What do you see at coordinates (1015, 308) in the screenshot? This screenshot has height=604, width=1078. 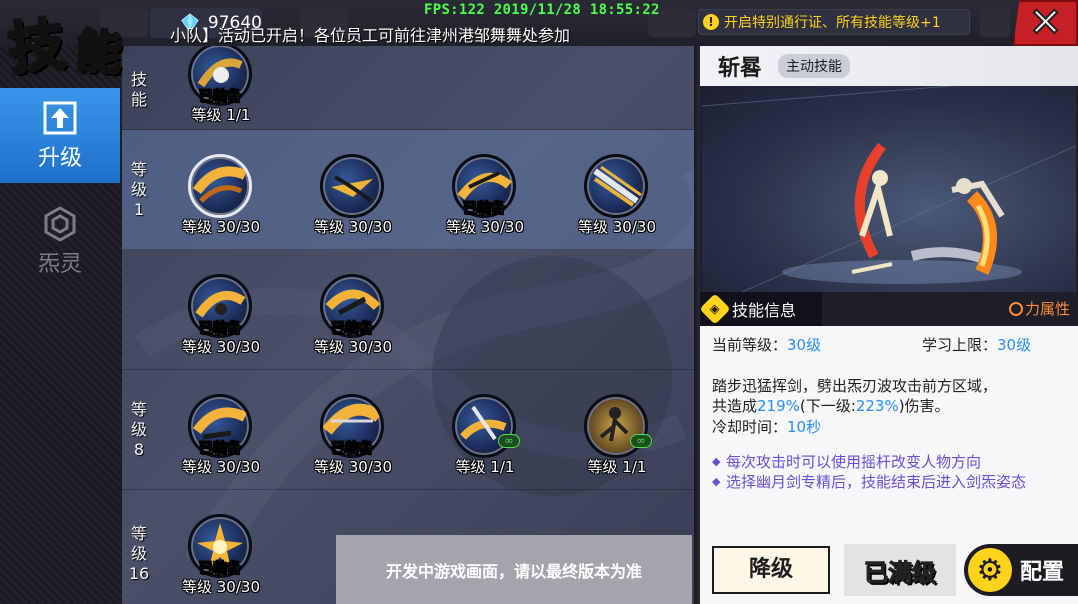 I see `attribute-ring-icon` at bounding box center [1015, 308].